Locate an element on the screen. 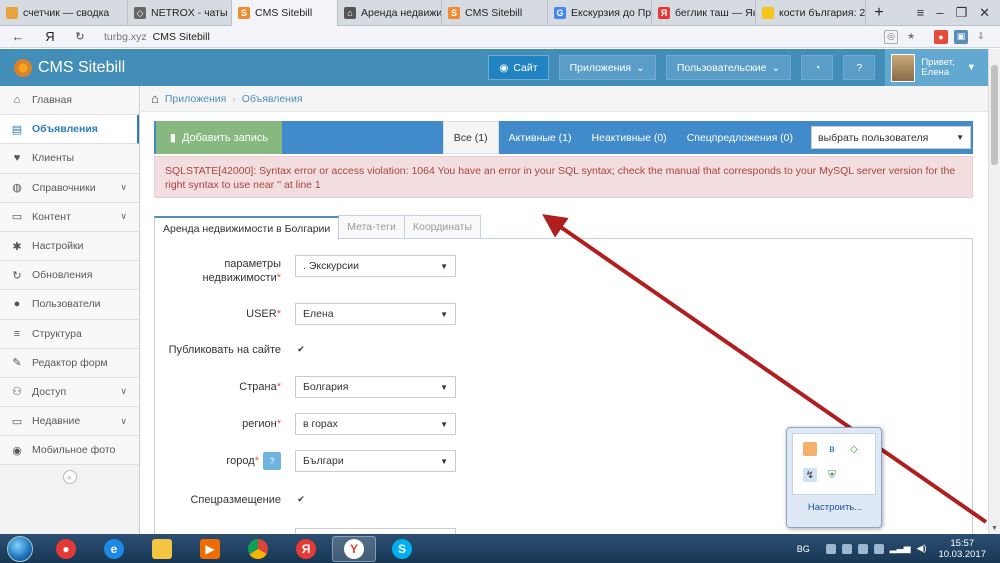 This screenshot has width=1000, height=563. breadcrumb: ⌂ Приложения › Объявления is located at coordinates (564, 99).